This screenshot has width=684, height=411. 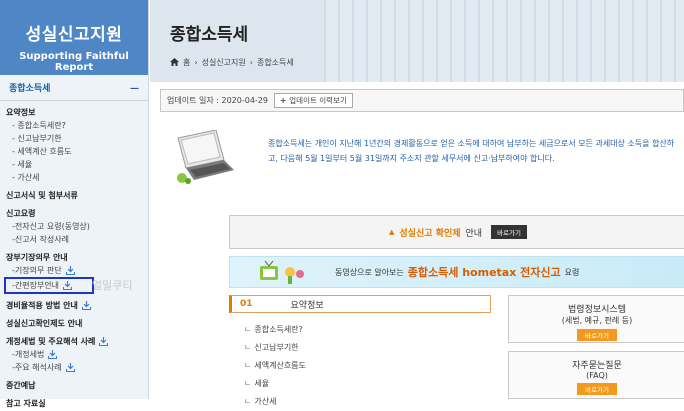 I want to click on faithful-report-promo: ▲ 성실신고 확인제 안내 바로가기, so click(x=456, y=232).